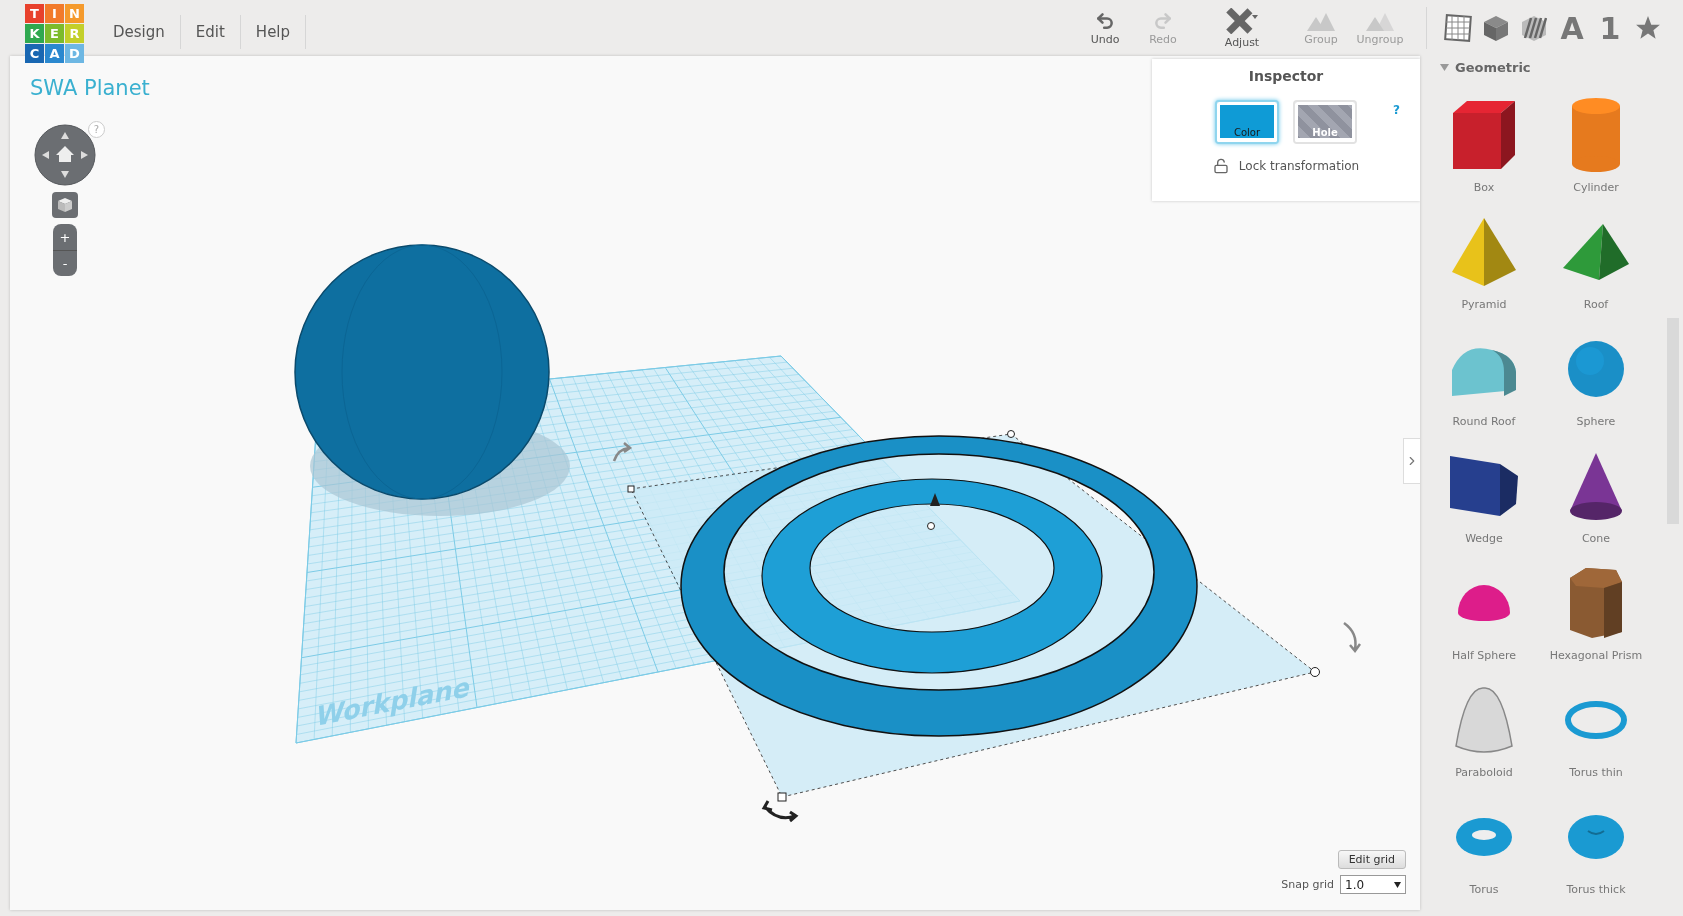  What do you see at coordinates (1299, 166) in the screenshot?
I see `lock-label: Lock transformation` at bounding box center [1299, 166].